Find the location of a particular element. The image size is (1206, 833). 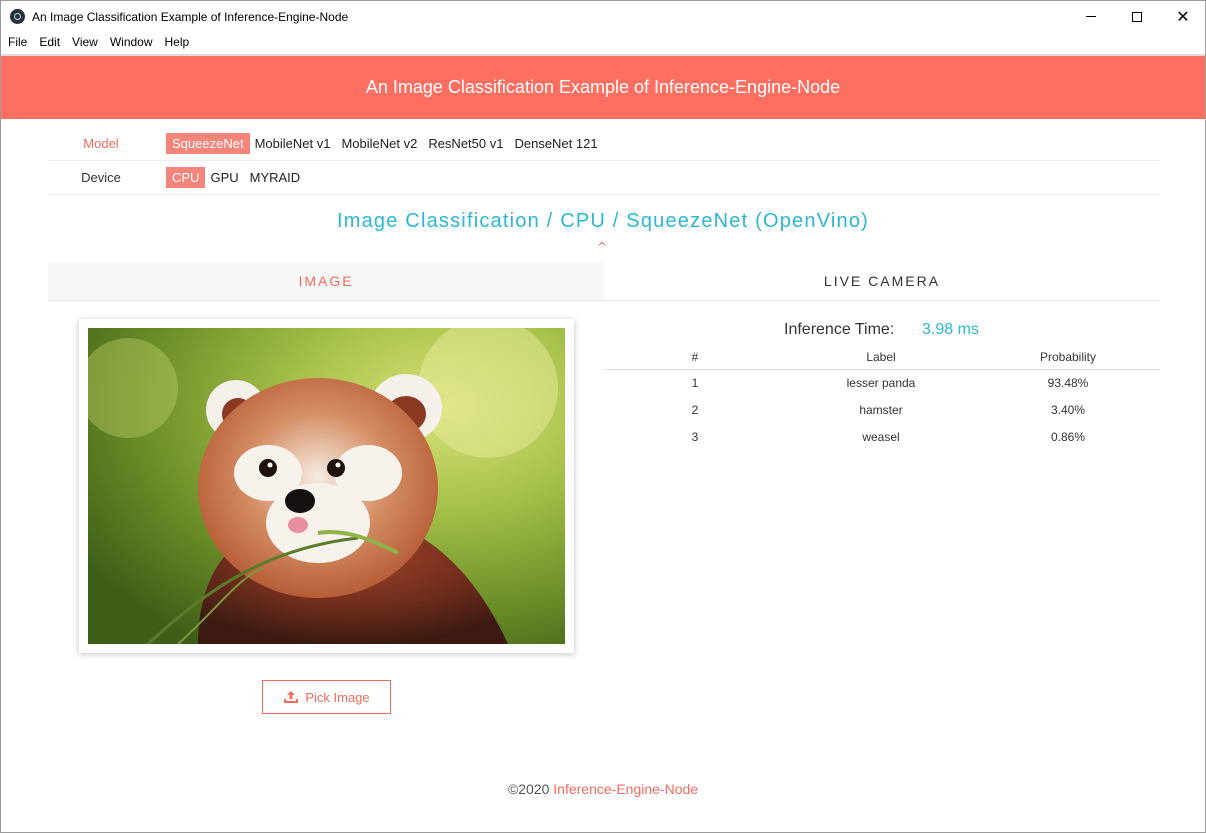

result-probability: 3.40% is located at coordinates (1068, 410).